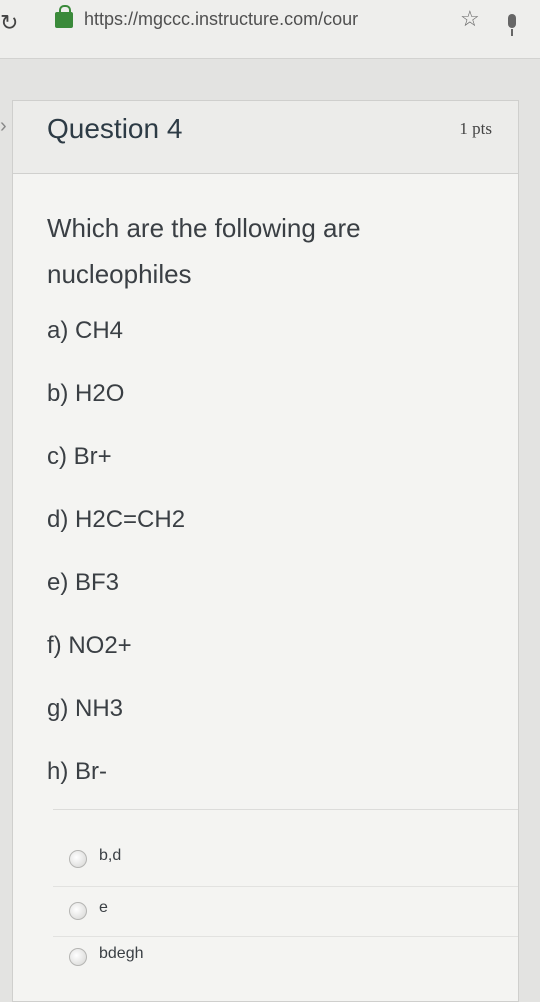 This screenshot has height=1002, width=540. What do you see at coordinates (64, 16) in the screenshot?
I see `lock-icon` at bounding box center [64, 16].